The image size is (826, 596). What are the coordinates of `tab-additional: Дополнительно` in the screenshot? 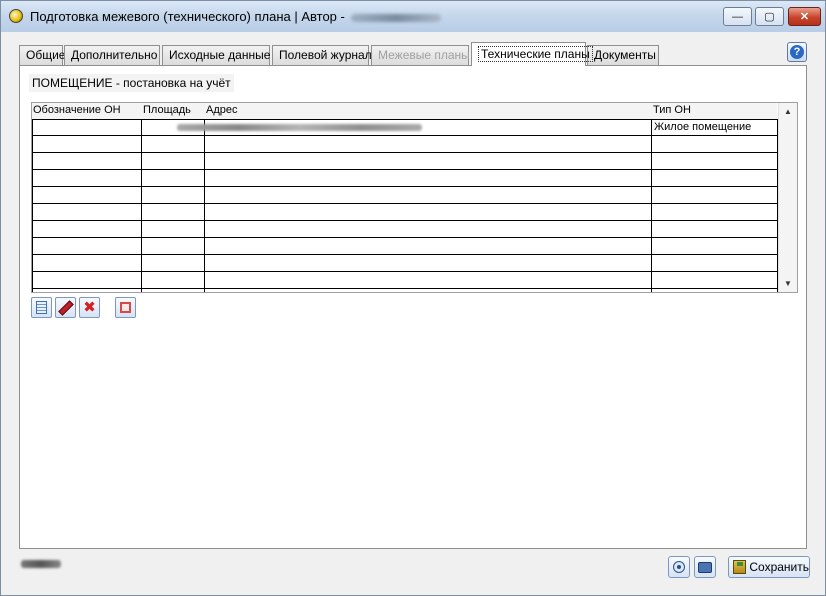 It's located at (112, 55).